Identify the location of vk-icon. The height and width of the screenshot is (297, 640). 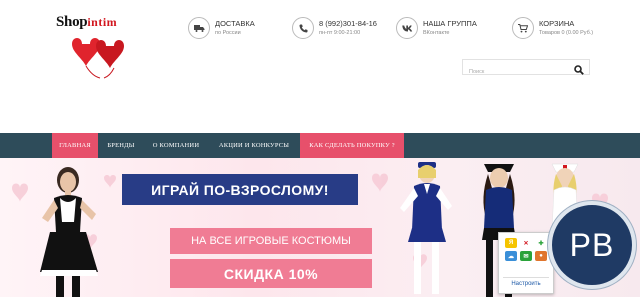
(407, 28).